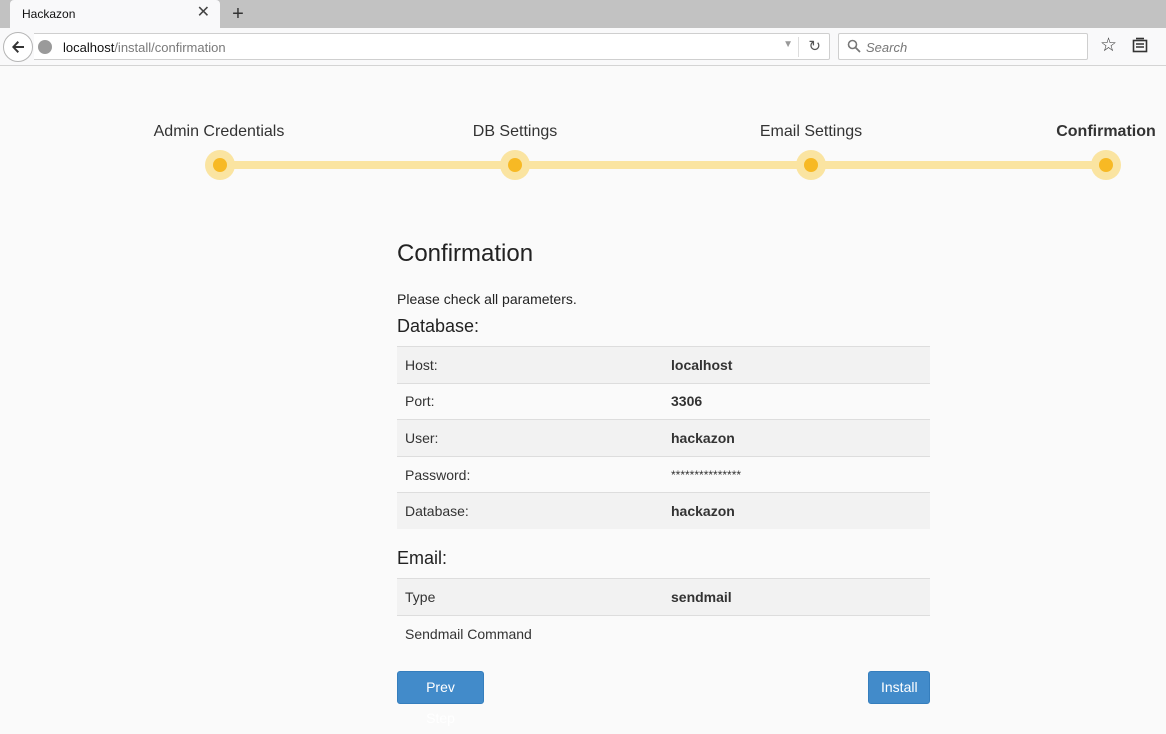  What do you see at coordinates (89, 47) in the screenshot?
I see `url-host: localhost` at bounding box center [89, 47].